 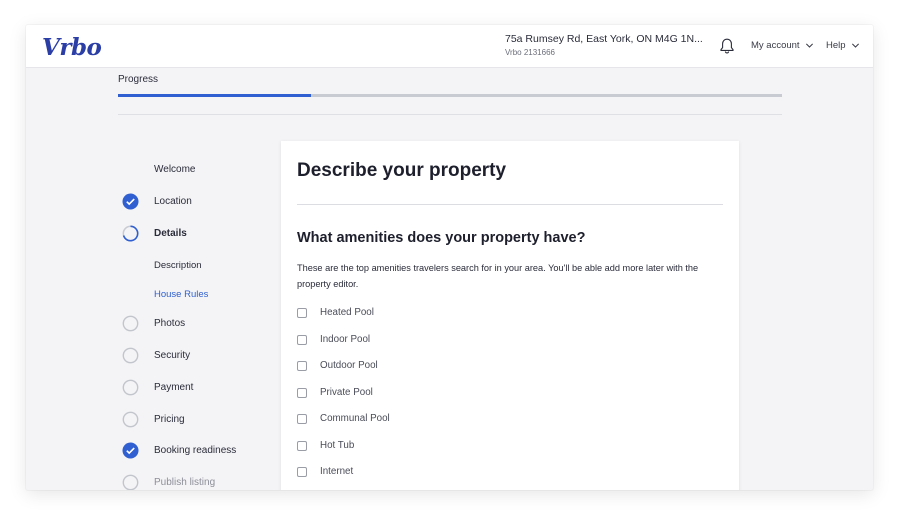 I want to click on step-photos: Photos, so click(x=153, y=323).